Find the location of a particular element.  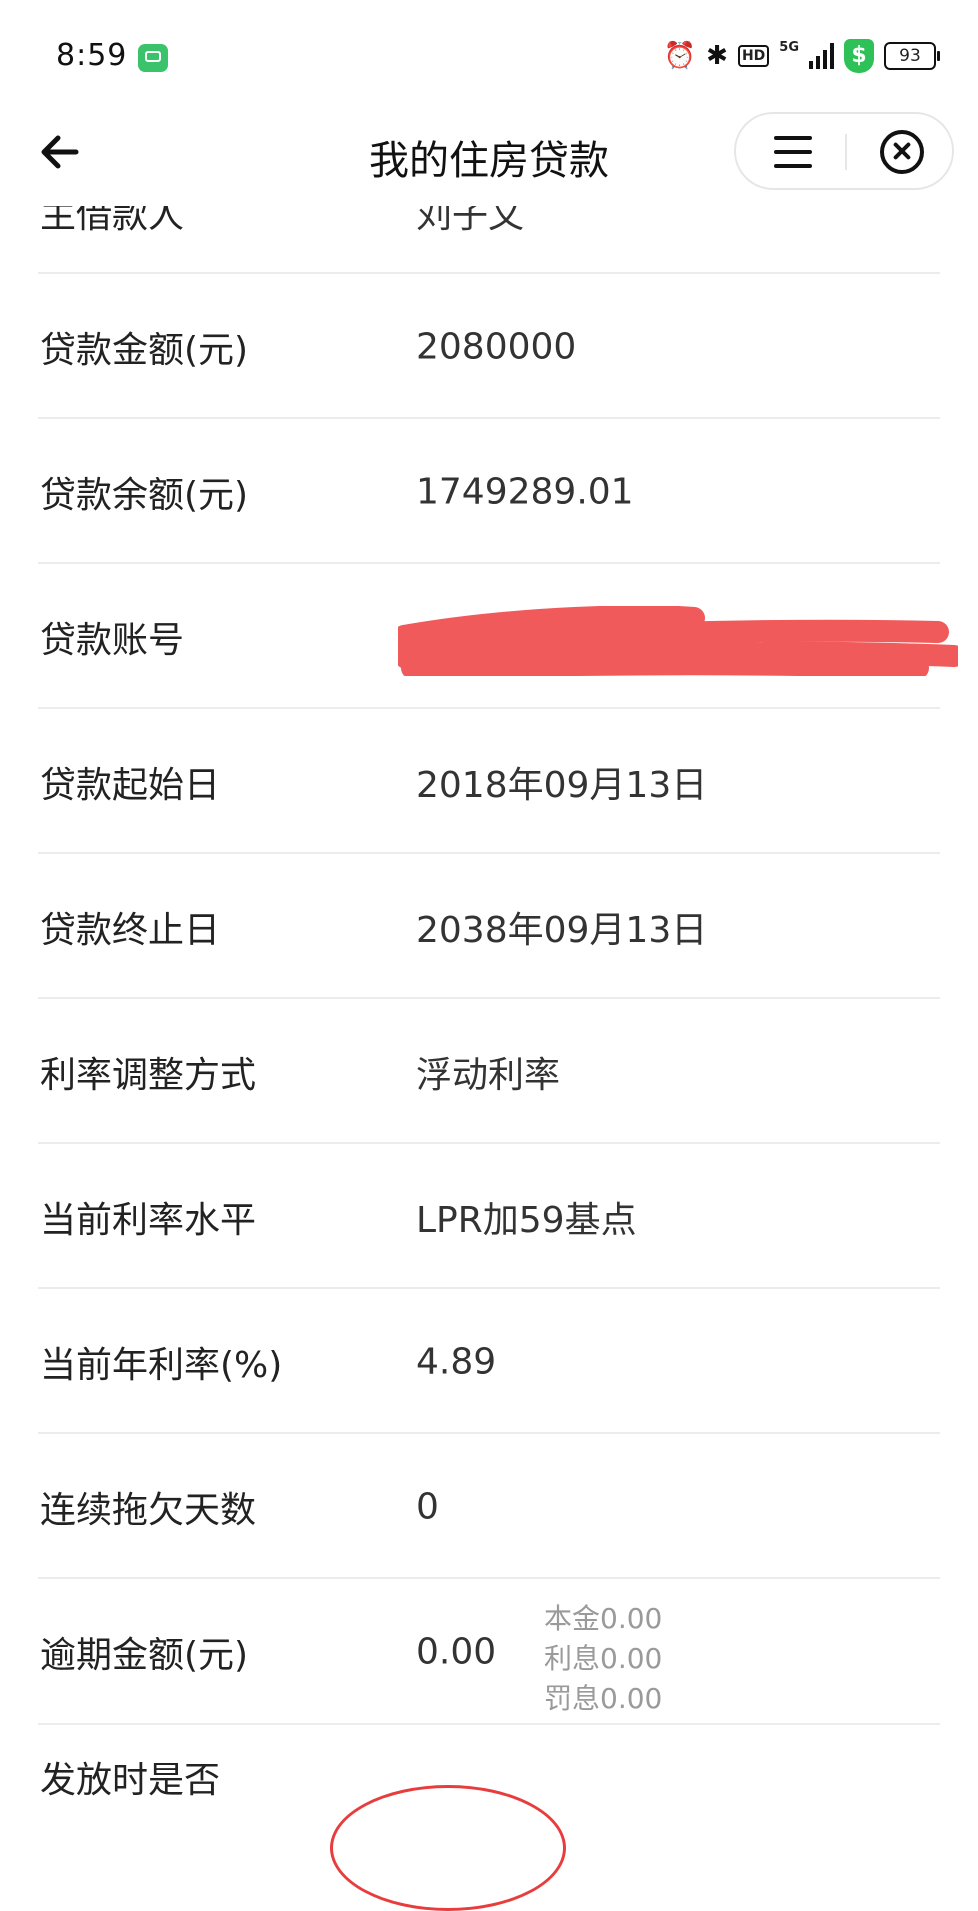

list-item-current-rate-level: 当前利率水平 LPR加59基点 is located at coordinates (489, 1216).